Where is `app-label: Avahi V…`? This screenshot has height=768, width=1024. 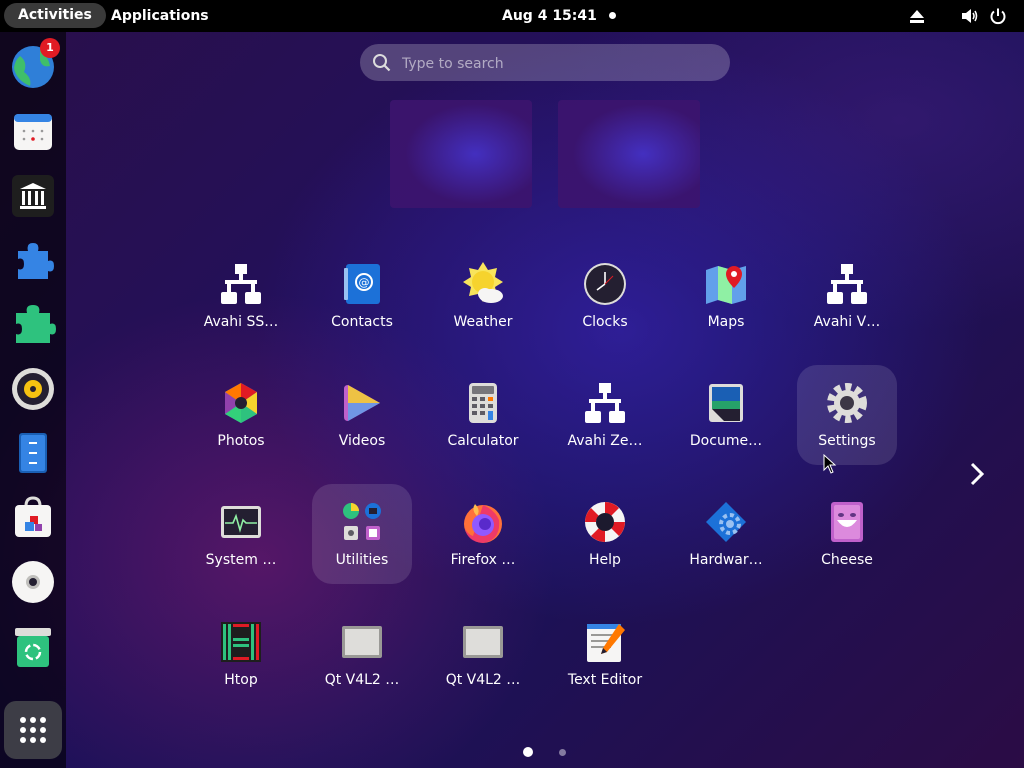
app-label: Avahi V… is located at coordinates (847, 322).